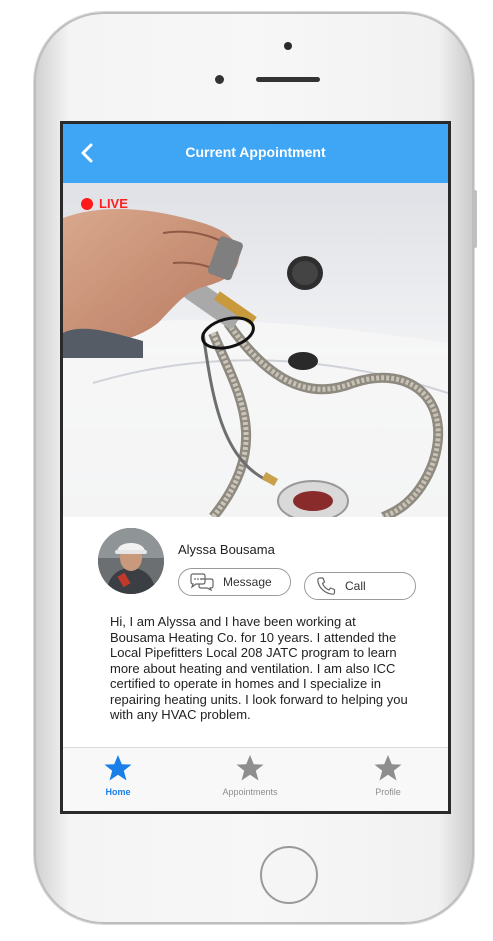  I want to click on call-button: Call, so click(360, 586).